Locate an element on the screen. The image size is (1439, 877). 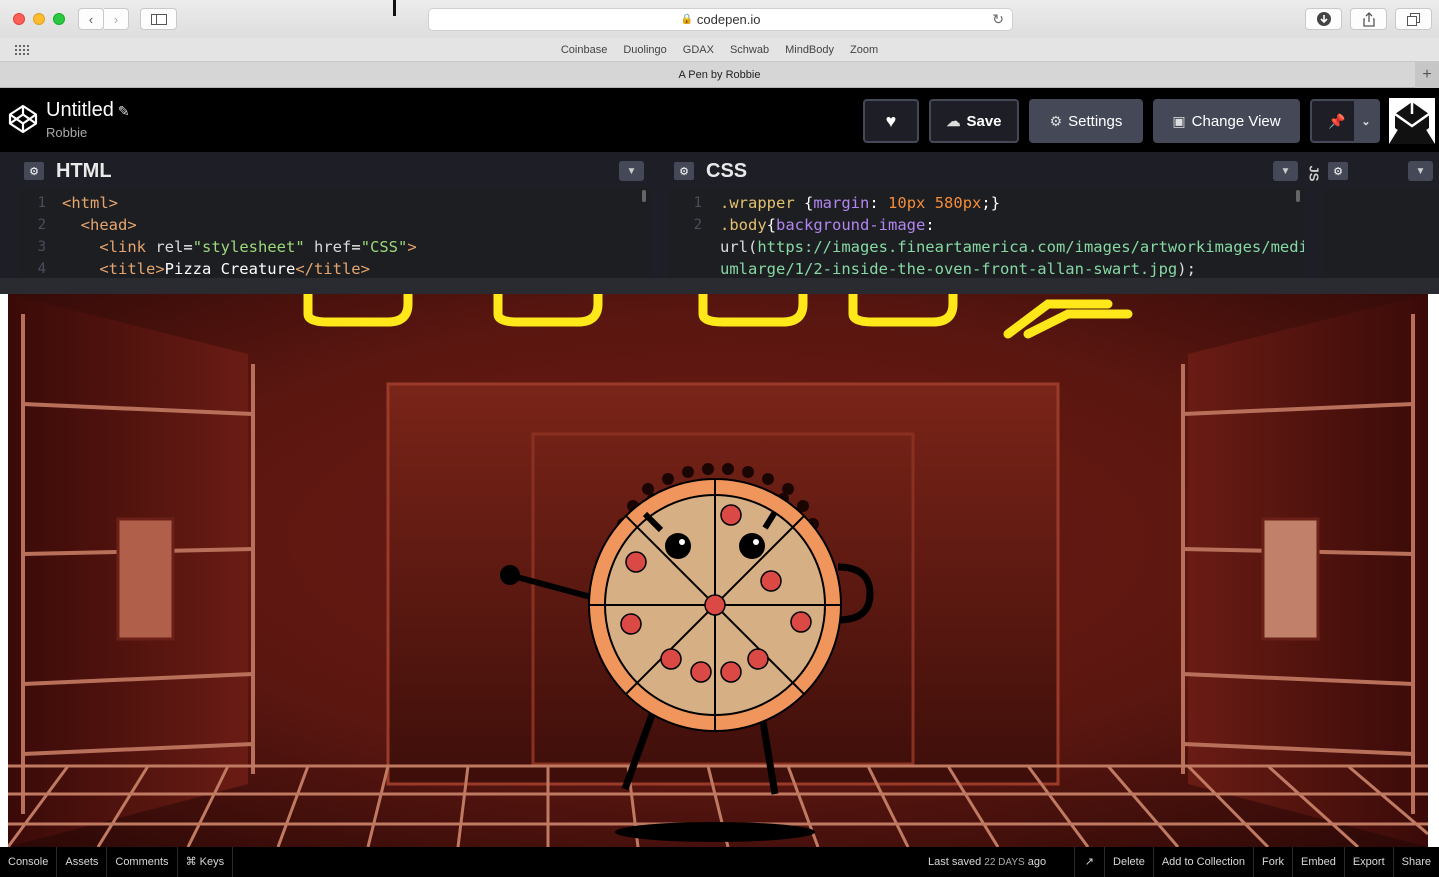
pin-button: 📌 ⌄ is located at coordinates (1345, 121).